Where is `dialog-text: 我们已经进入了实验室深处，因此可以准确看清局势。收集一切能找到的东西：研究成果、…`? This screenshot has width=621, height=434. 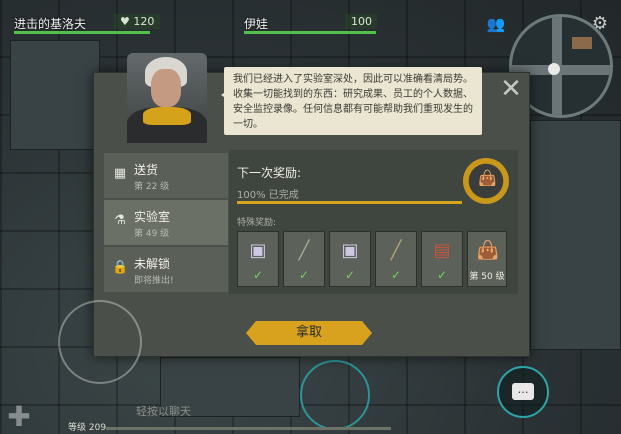
dialog-text: 我们已经进入了实验室深处，因此可以准确看清局势。收集一切能找到的东西：研究成果、… is located at coordinates (351, 101).